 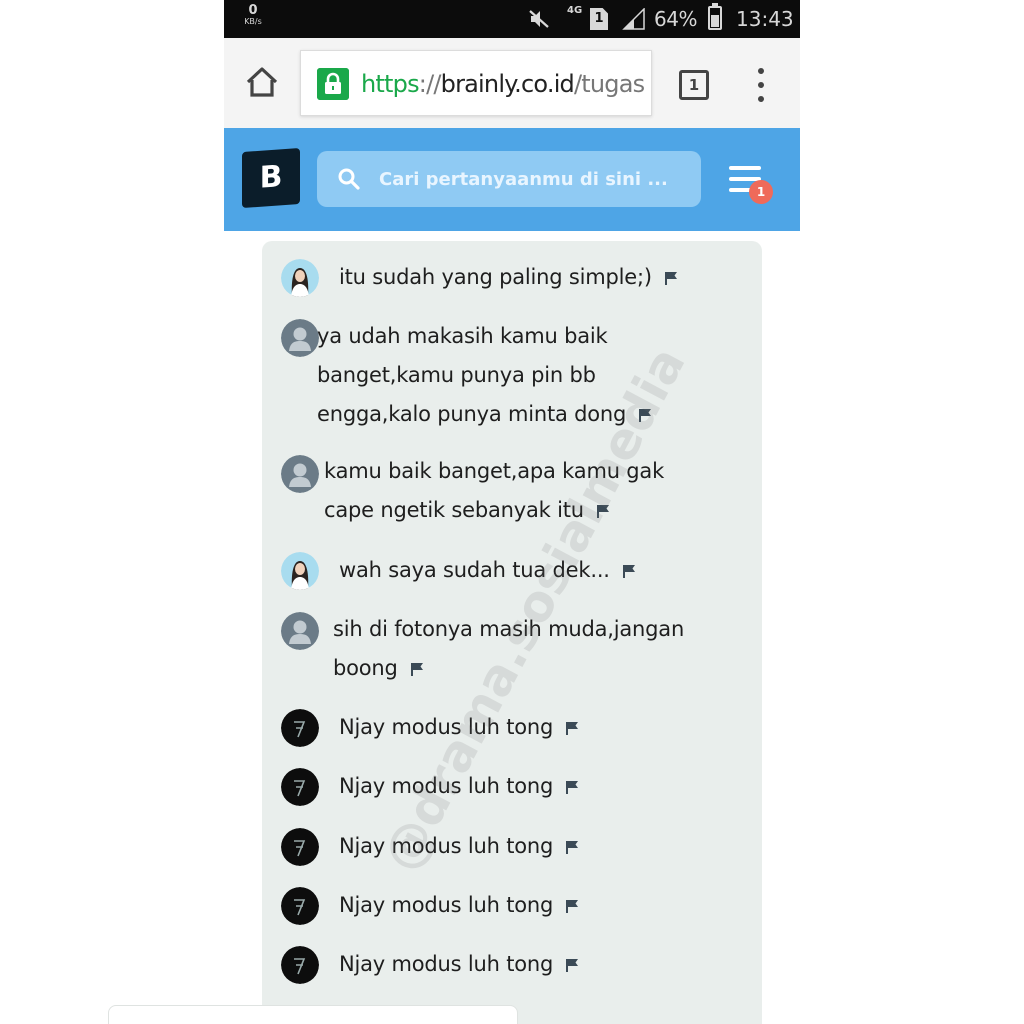 I want to click on url-domain: brainly.co.id, so click(x=507, y=84).